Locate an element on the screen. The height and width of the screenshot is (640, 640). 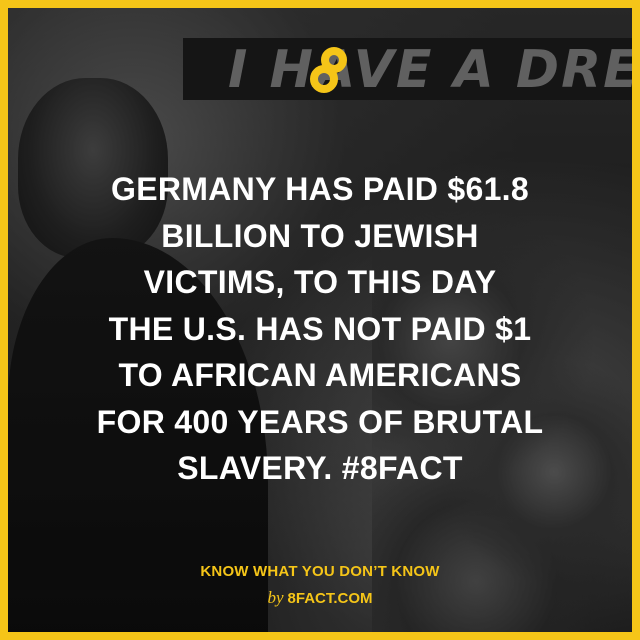
byline-by: by is located at coordinates (275, 597).